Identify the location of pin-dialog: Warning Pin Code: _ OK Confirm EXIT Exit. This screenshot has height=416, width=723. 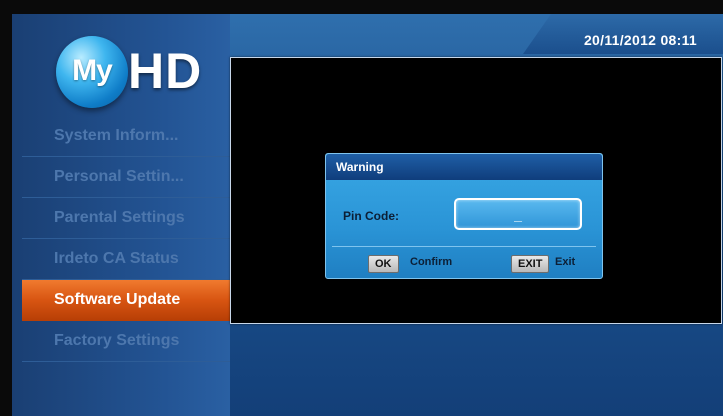
(464, 216).